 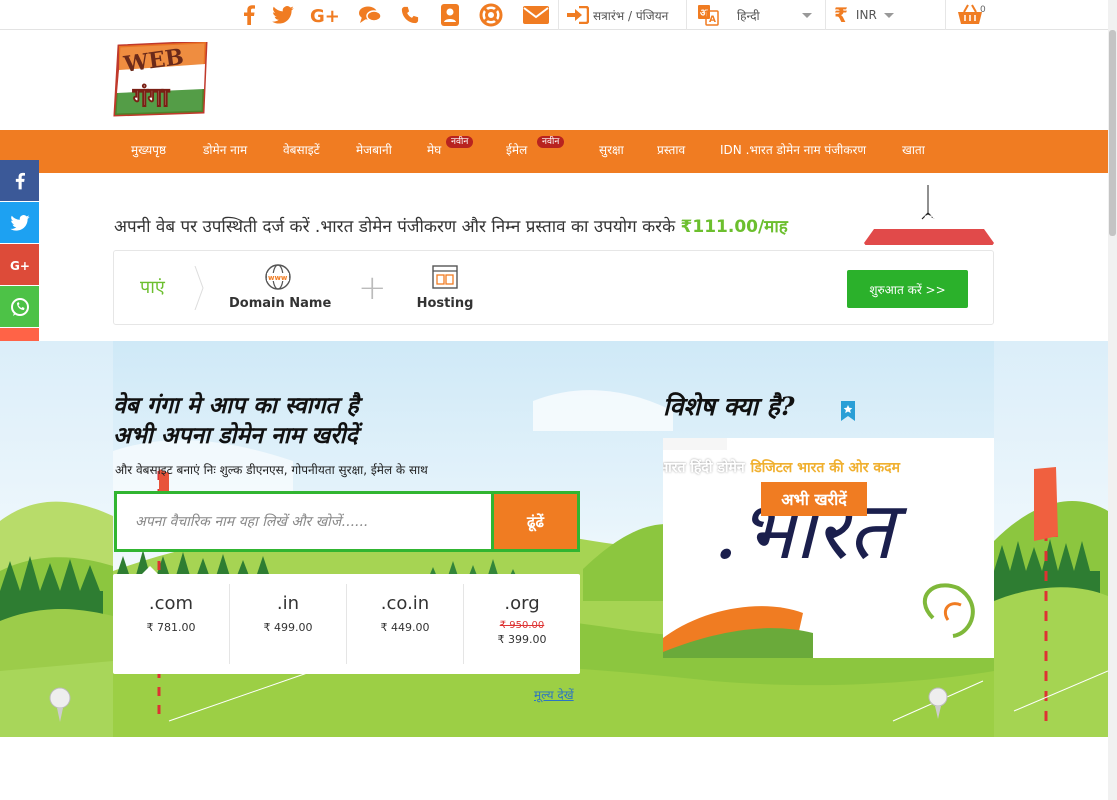 What do you see at coordinates (516, 151) in the screenshot?
I see `nav-item-email: ईमेल` at bounding box center [516, 151].